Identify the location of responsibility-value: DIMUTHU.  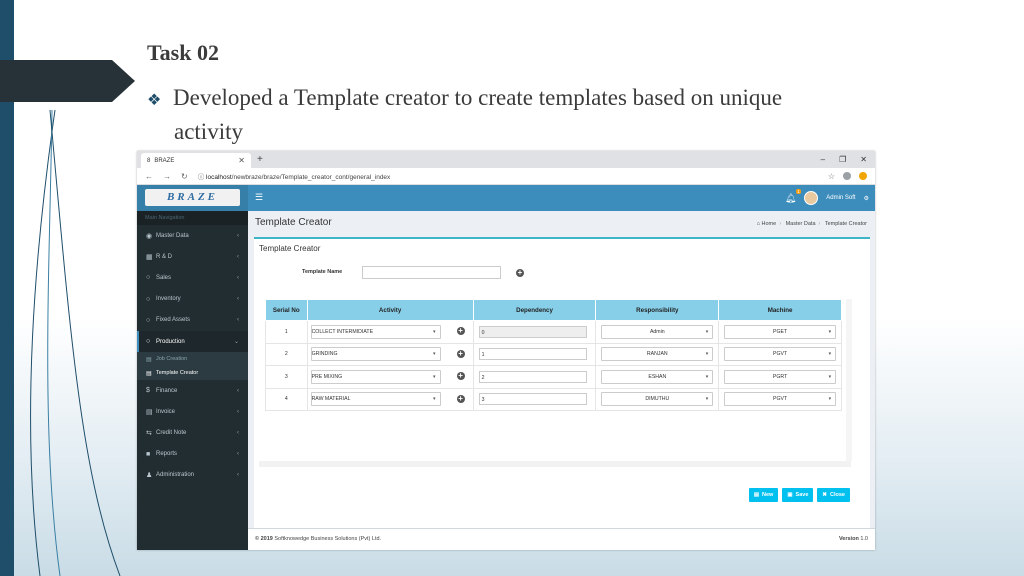
(657, 399).